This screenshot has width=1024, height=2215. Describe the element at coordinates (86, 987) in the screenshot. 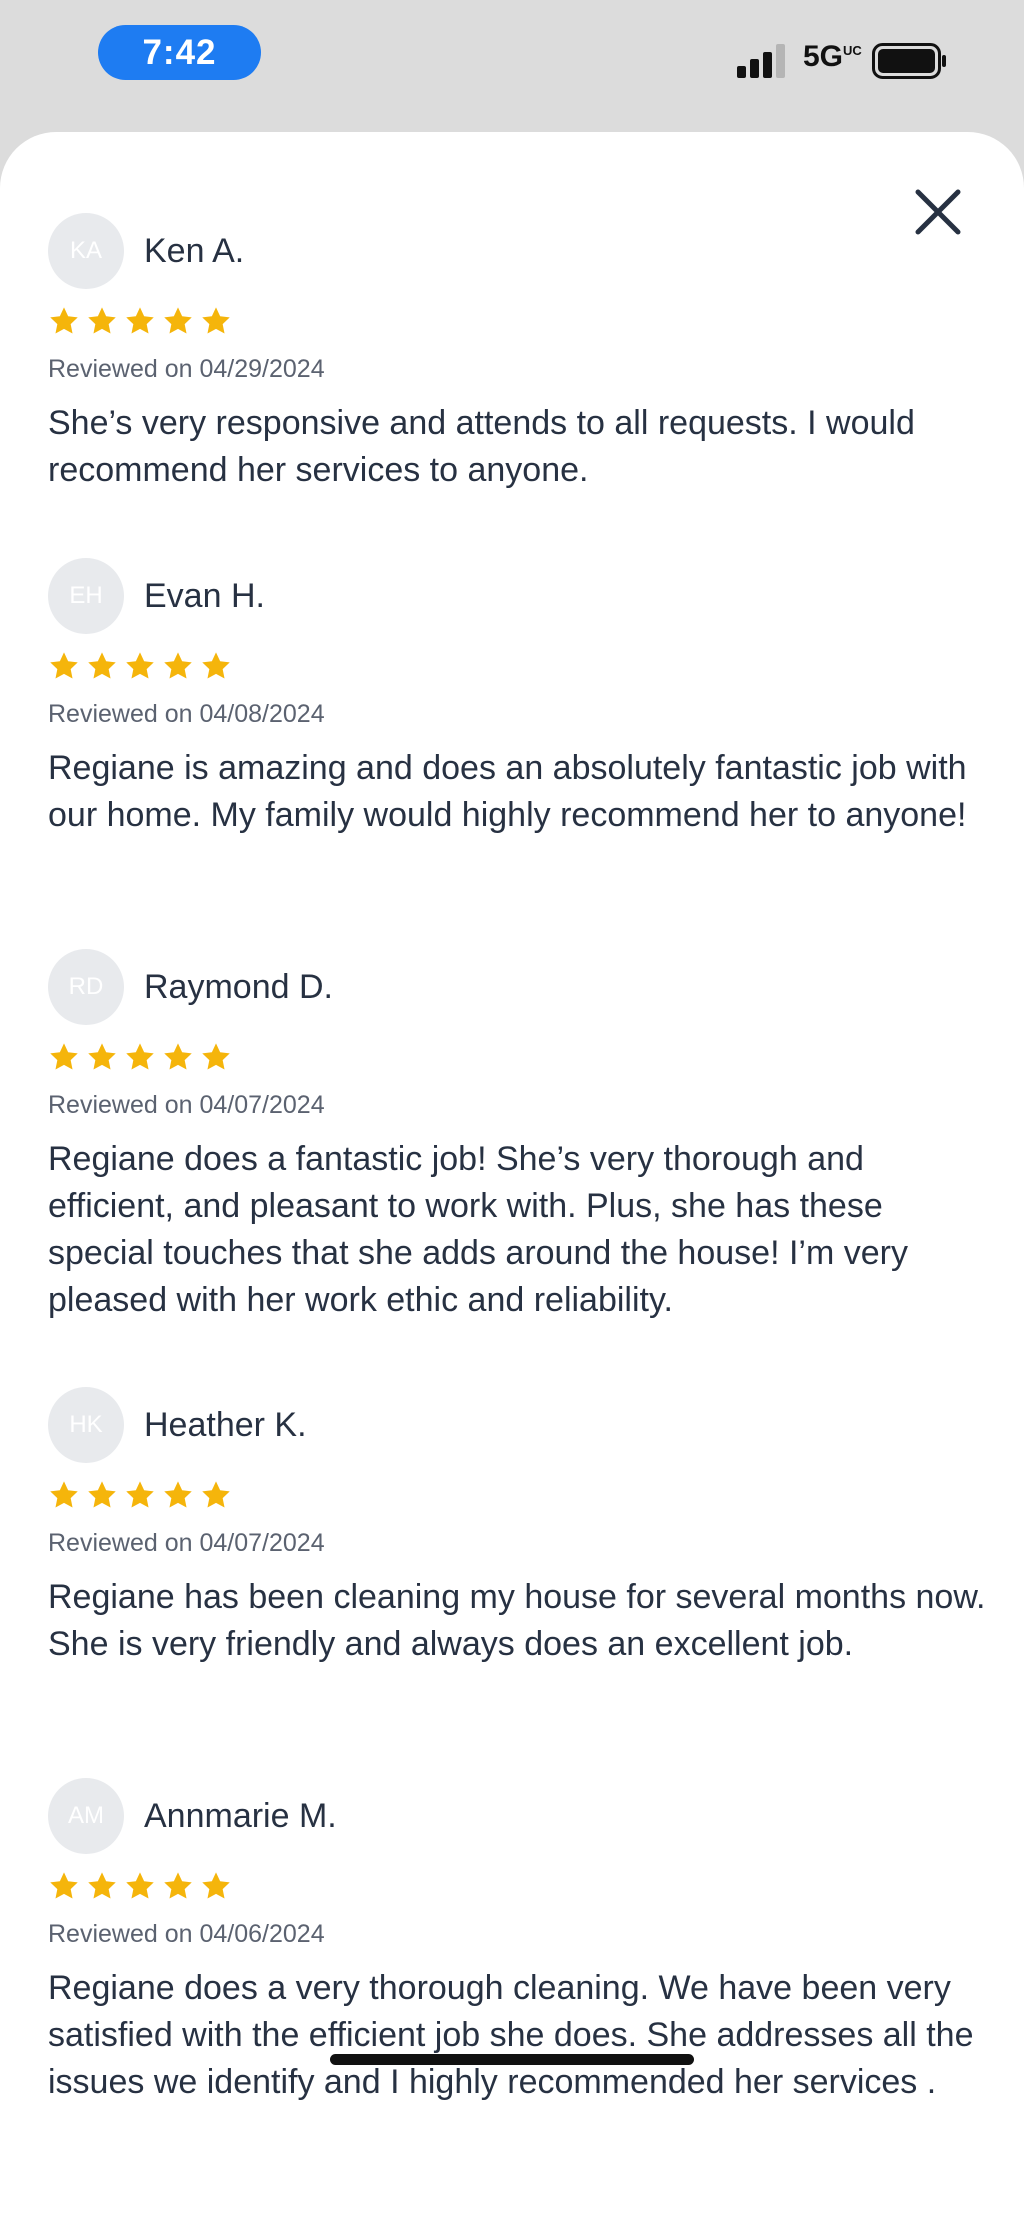

I see `avatar: RD` at that location.